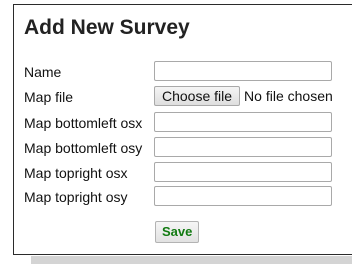 The height and width of the screenshot is (264, 352). I want to click on map-bottomleft-osy-label: Map bottomleft osy, so click(83, 148).